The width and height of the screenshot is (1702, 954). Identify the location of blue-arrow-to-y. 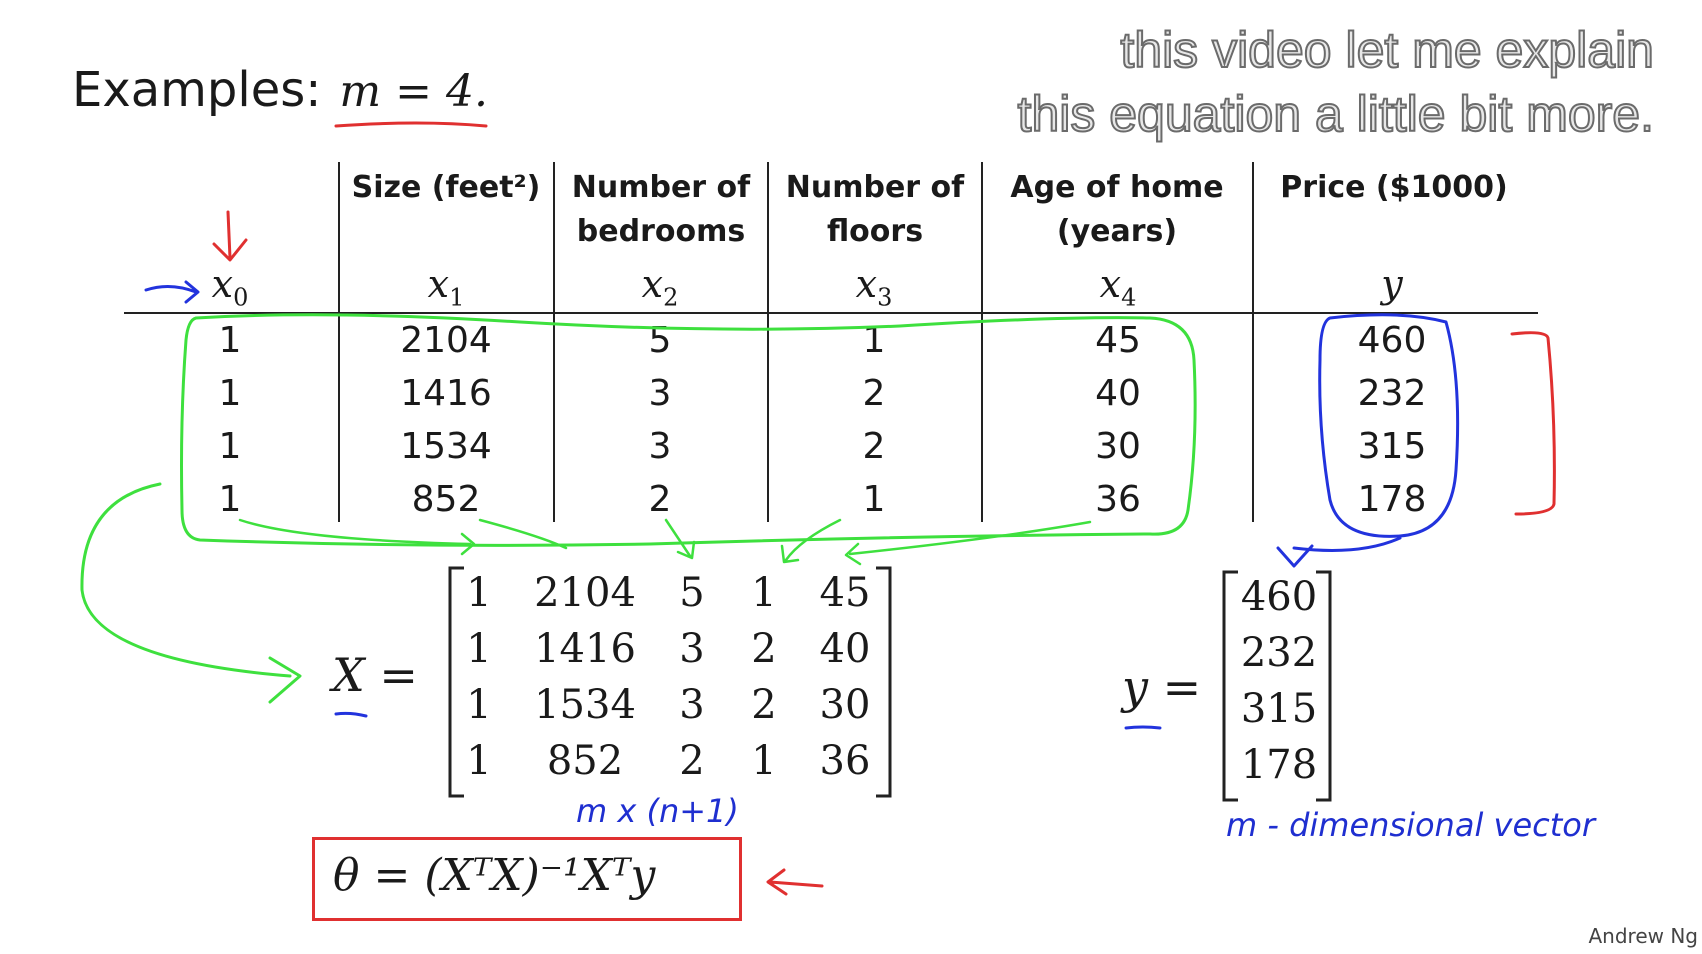
(1339, 552).